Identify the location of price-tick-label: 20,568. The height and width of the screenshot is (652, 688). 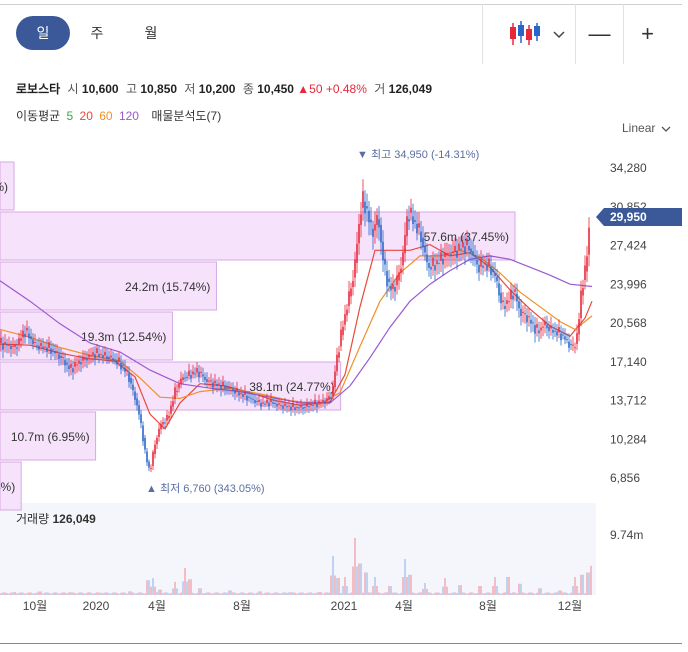
(628, 323).